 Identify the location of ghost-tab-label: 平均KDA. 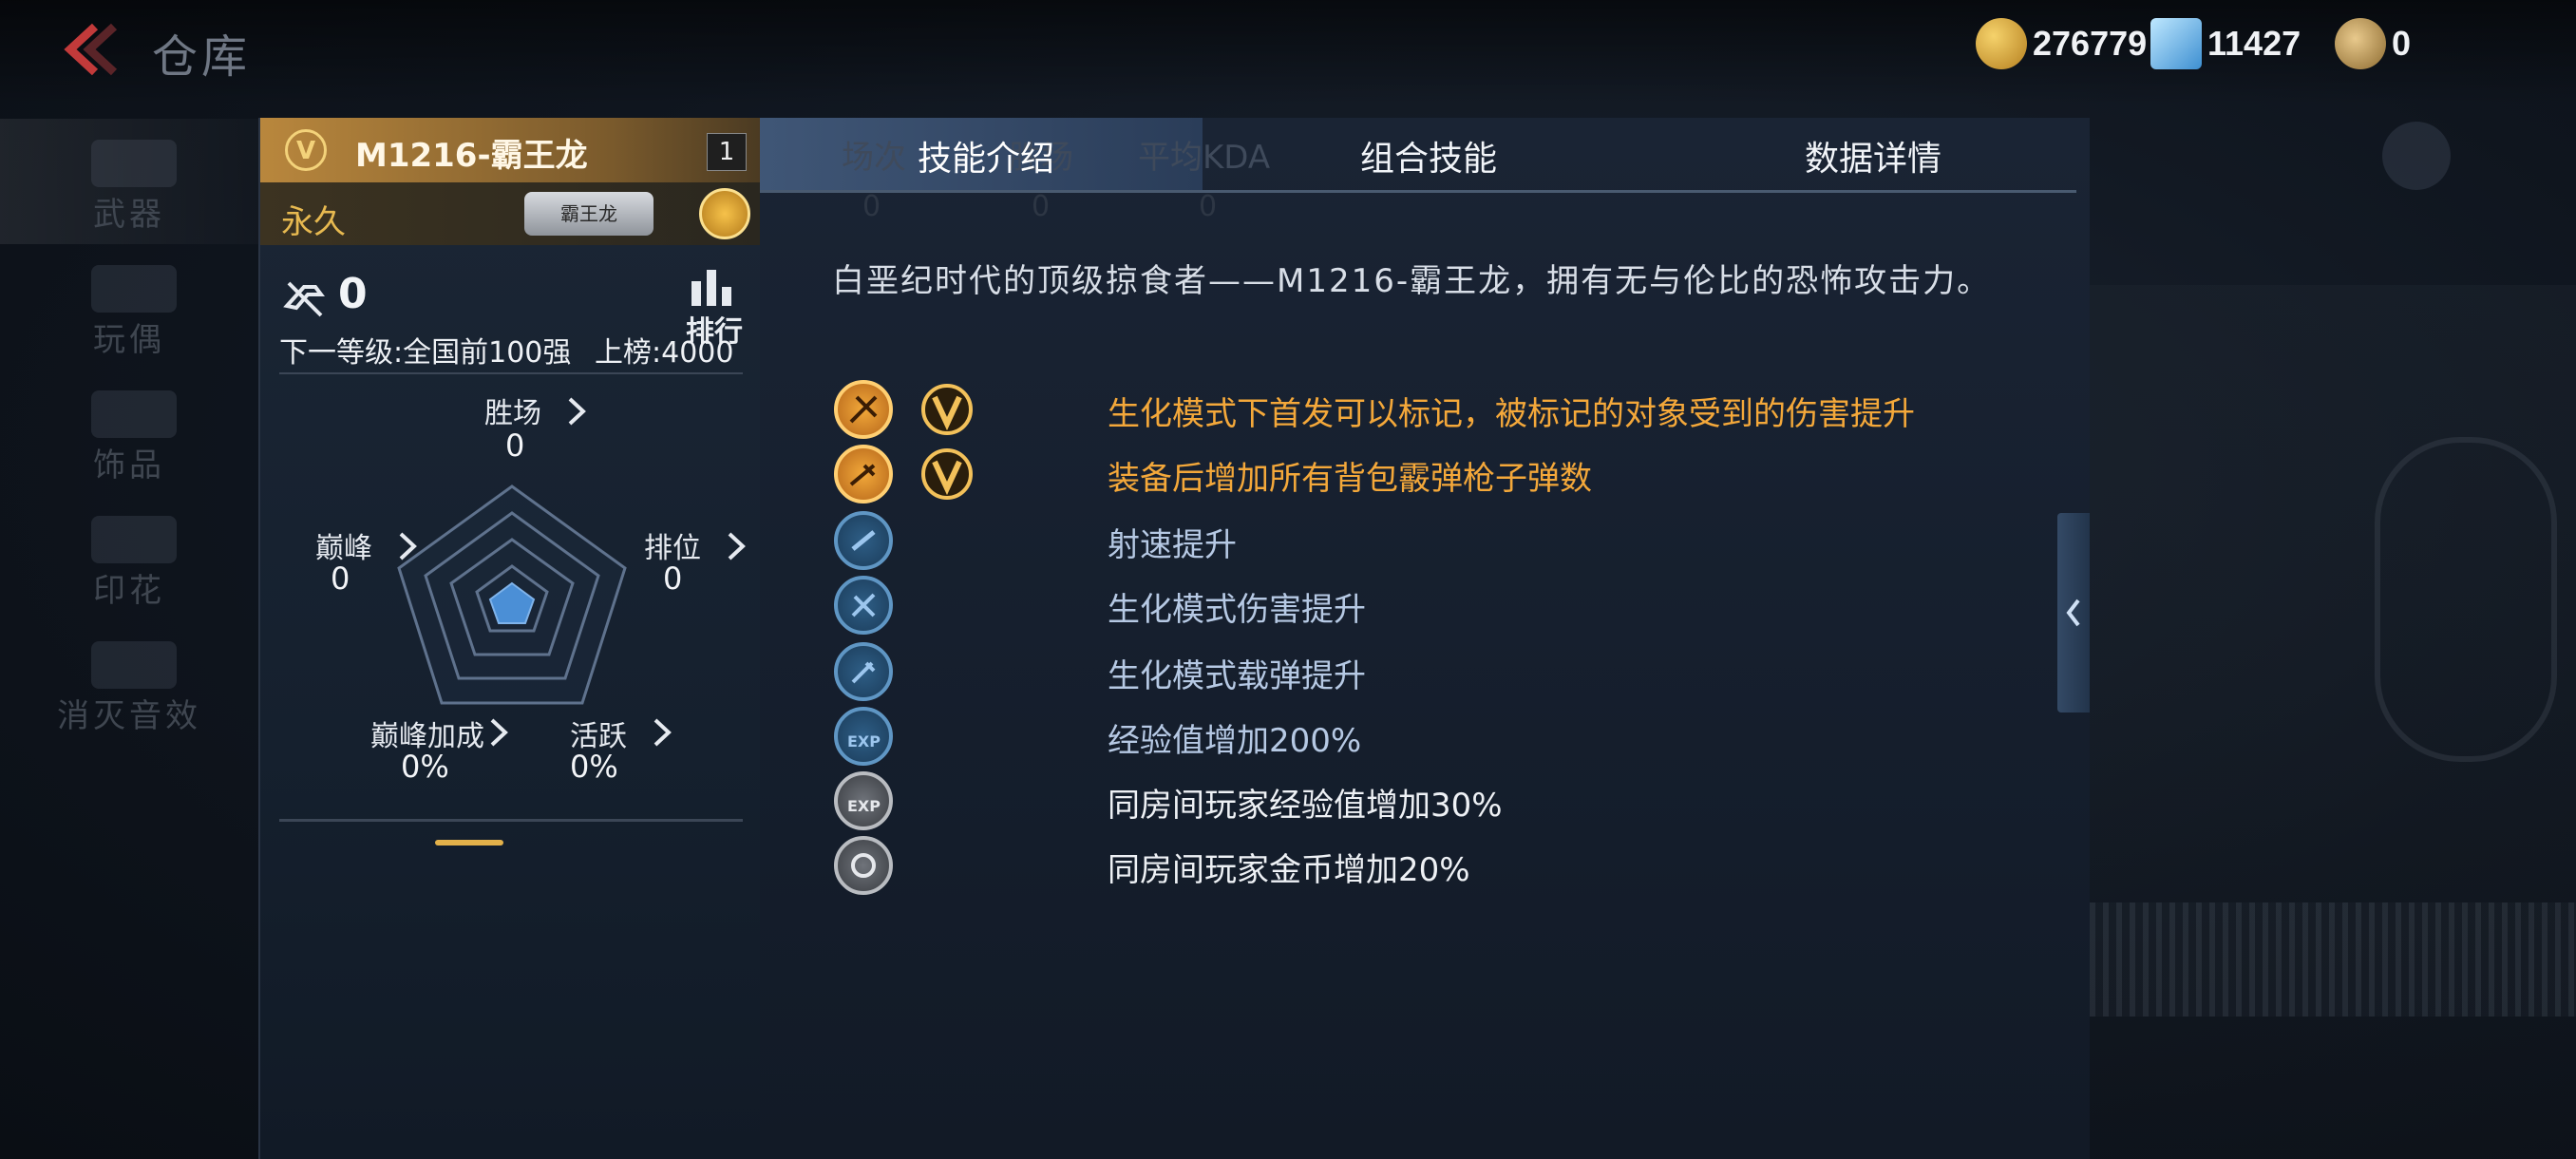
(1204, 158).